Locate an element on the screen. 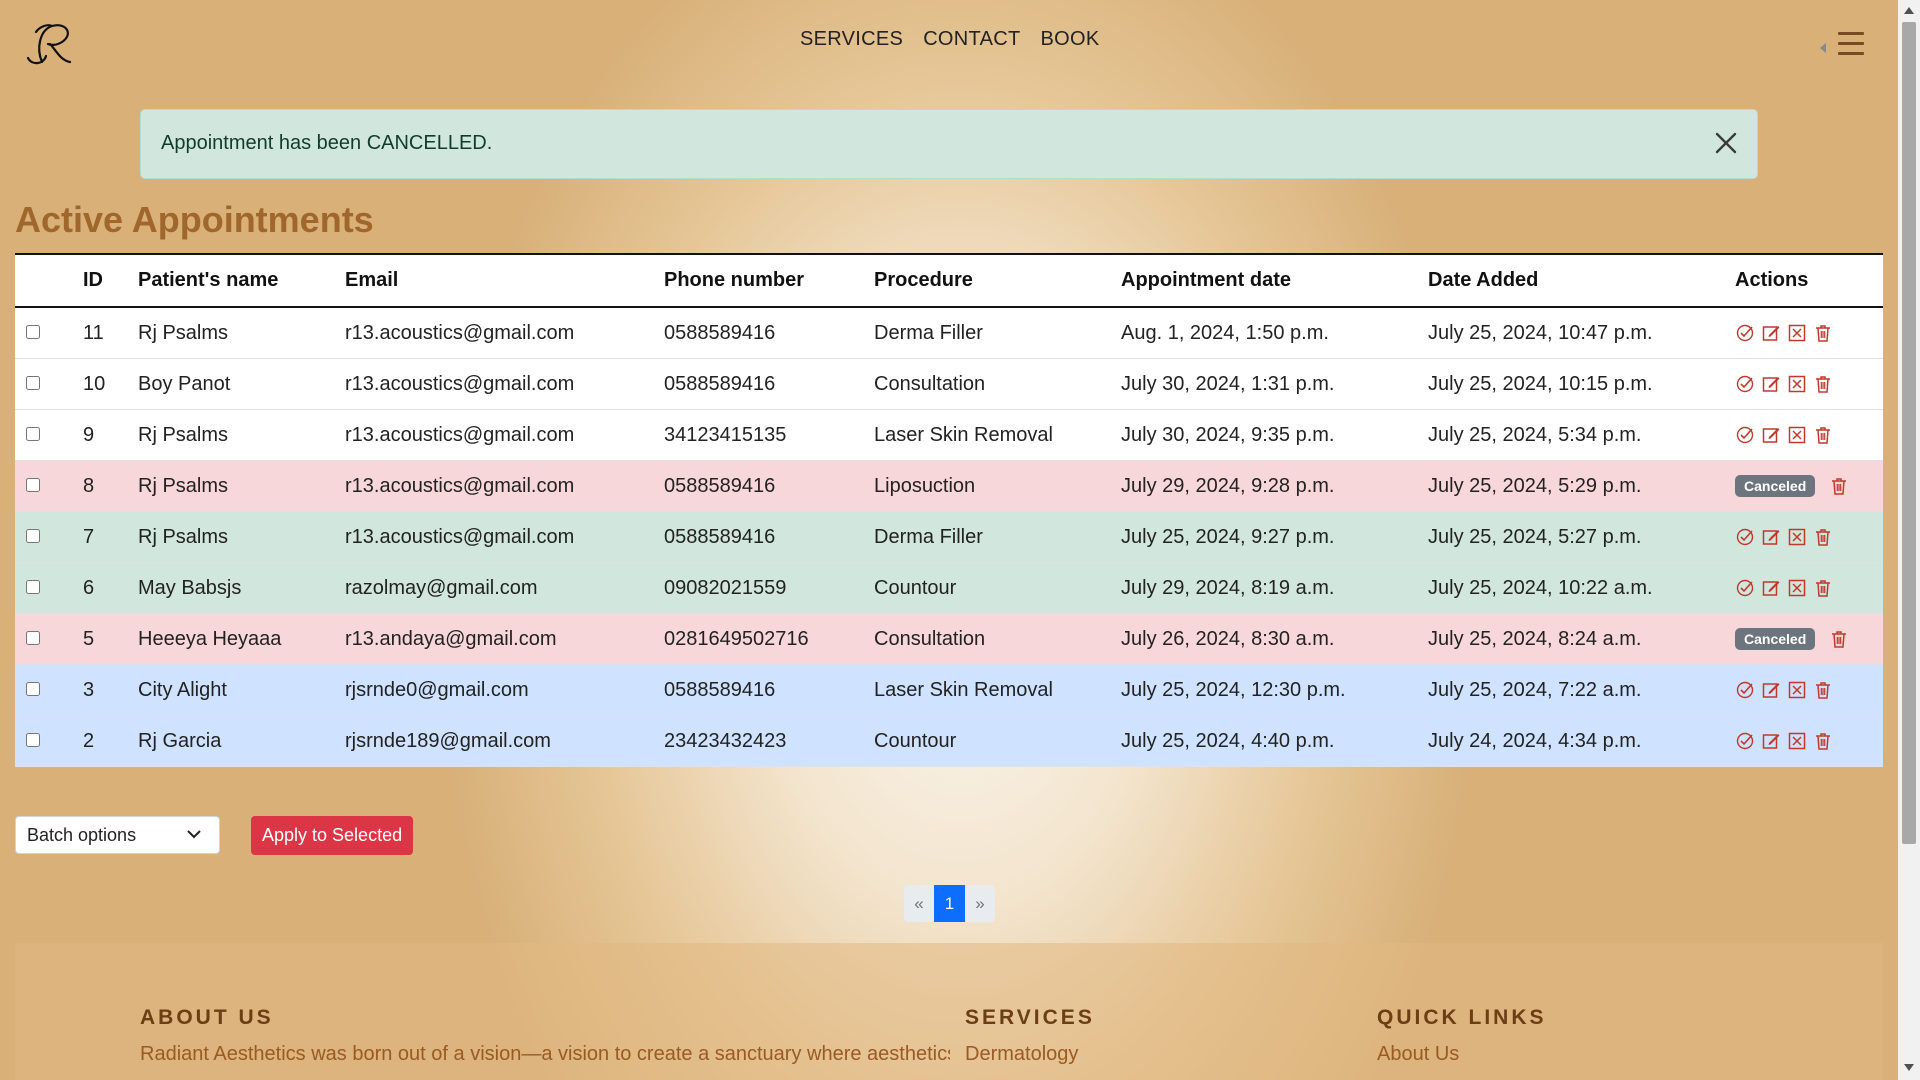 The height and width of the screenshot is (1080, 1920). cell-phone: 09082021559 is located at coordinates (769, 588).